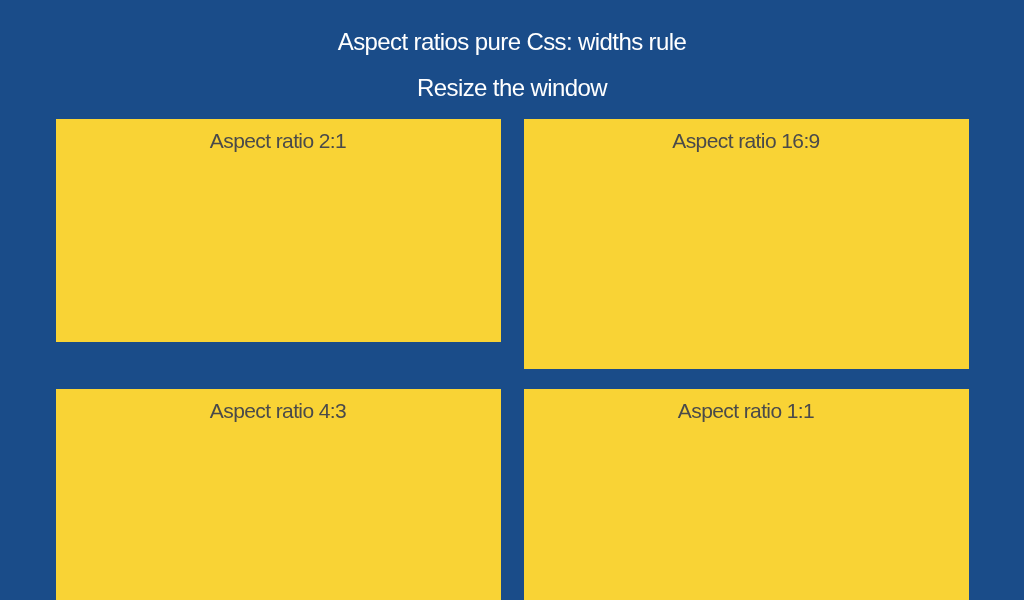 This screenshot has width=1024, height=600. Describe the element at coordinates (512, 88) in the screenshot. I see `page-subtitle: Resize the window` at that location.